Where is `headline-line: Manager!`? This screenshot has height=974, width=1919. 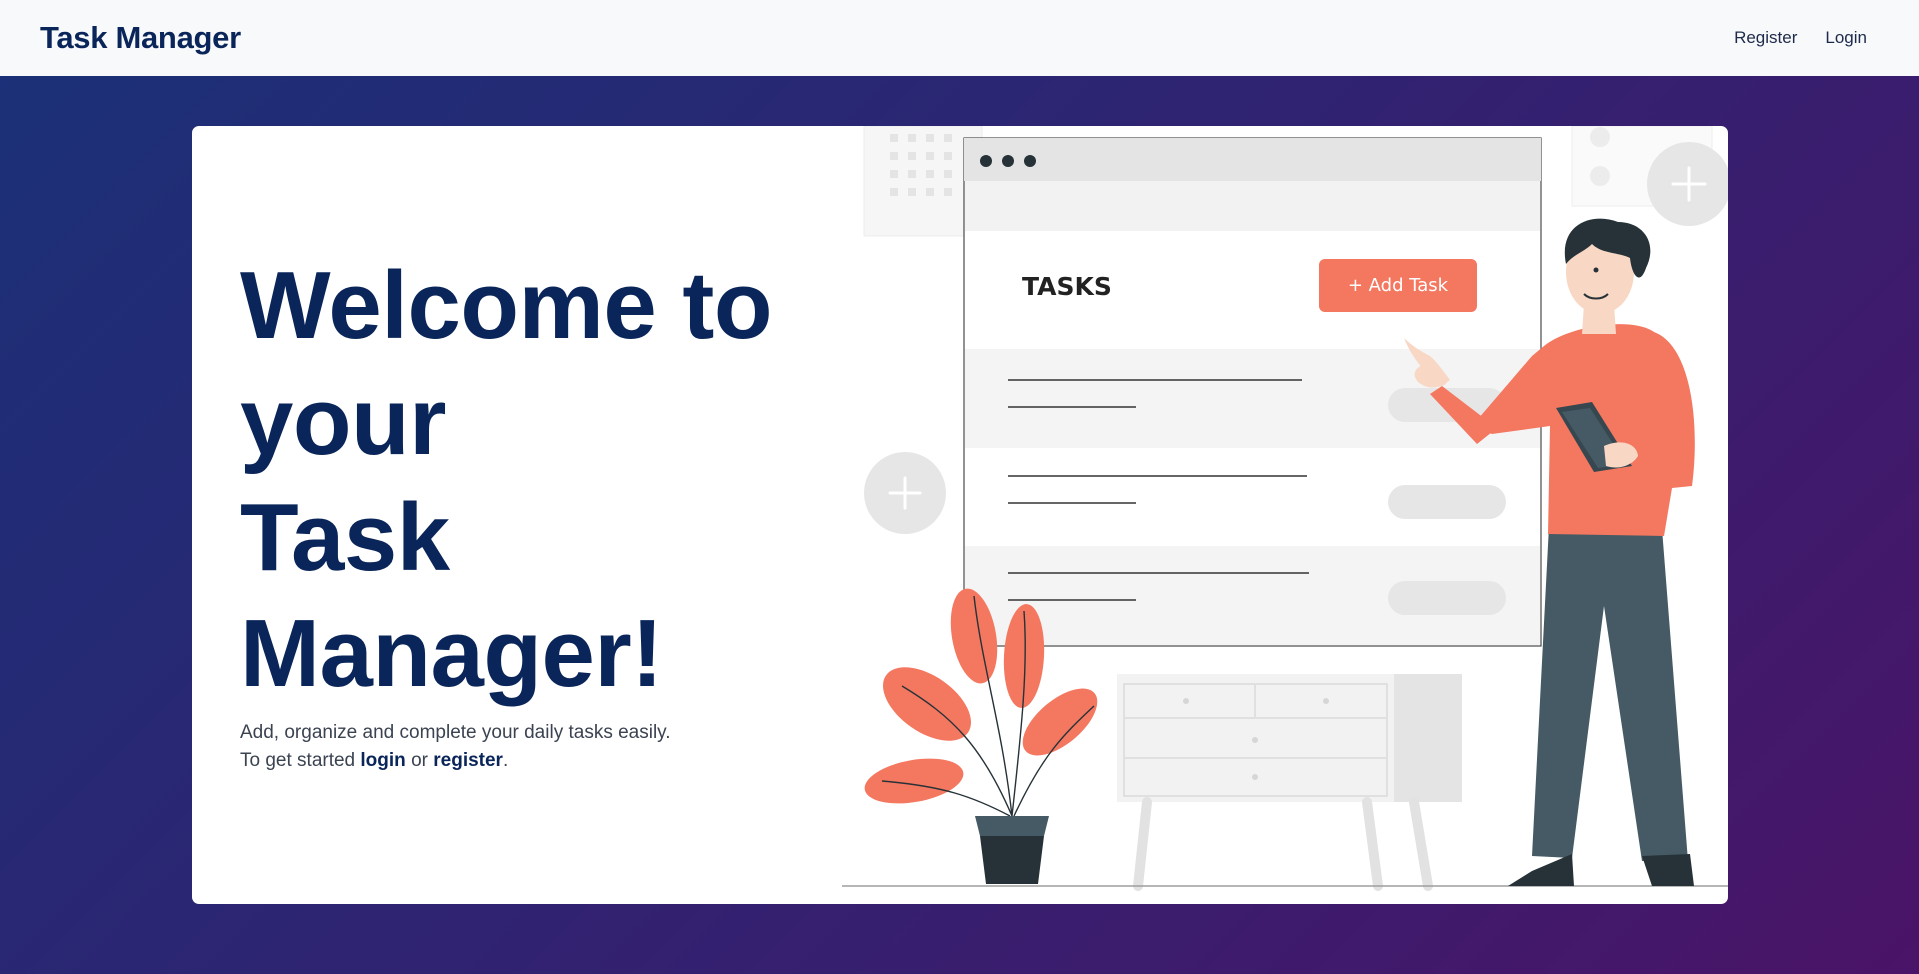
headline-line: Manager! is located at coordinates (451, 653).